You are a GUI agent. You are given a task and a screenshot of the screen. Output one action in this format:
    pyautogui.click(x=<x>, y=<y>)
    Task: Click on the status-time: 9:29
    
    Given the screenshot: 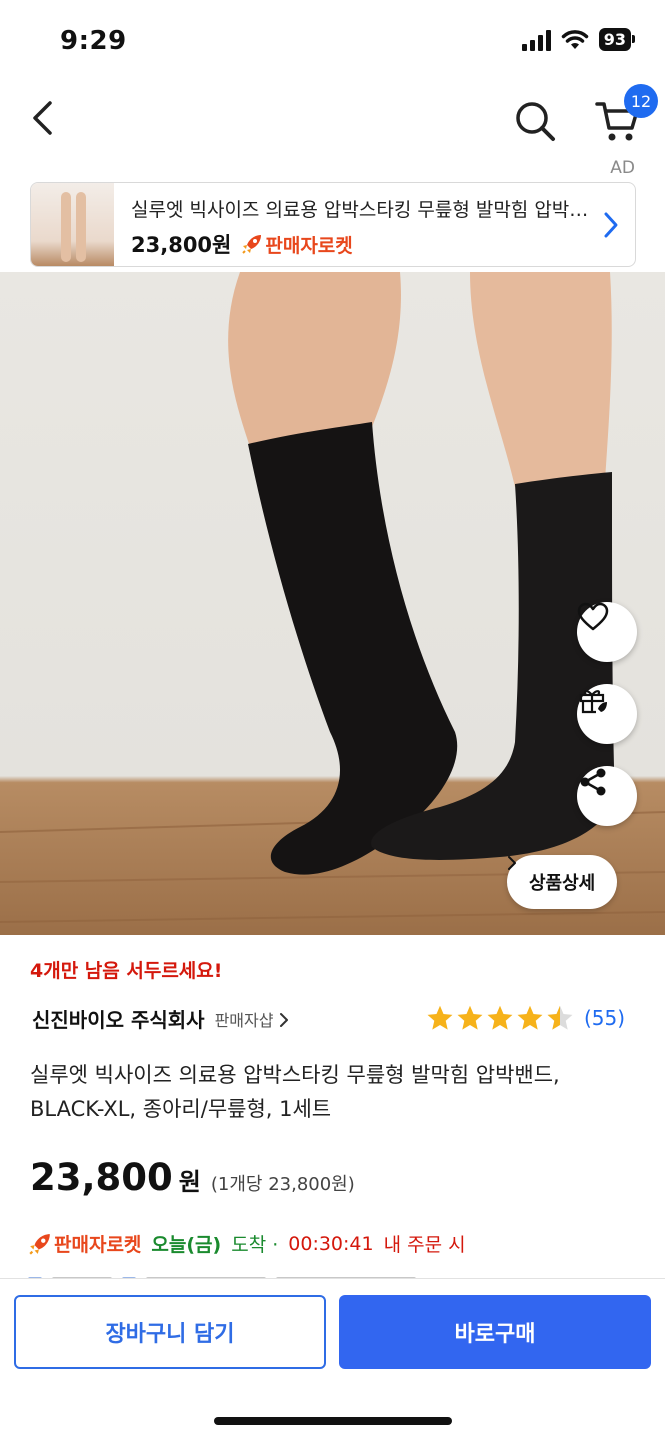 What is the action you would take?
    pyautogui.click(x=93, y=41)
    